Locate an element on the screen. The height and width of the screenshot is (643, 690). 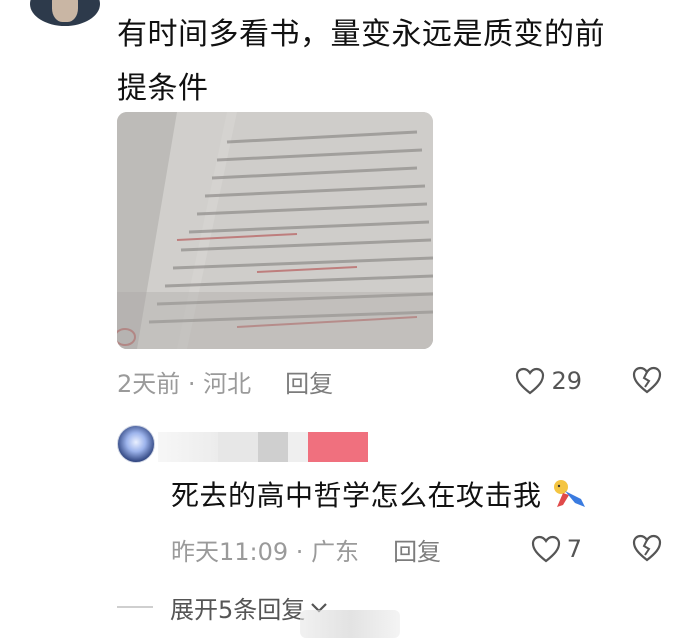
replier-name-masked is located at coordinates (263, 447).